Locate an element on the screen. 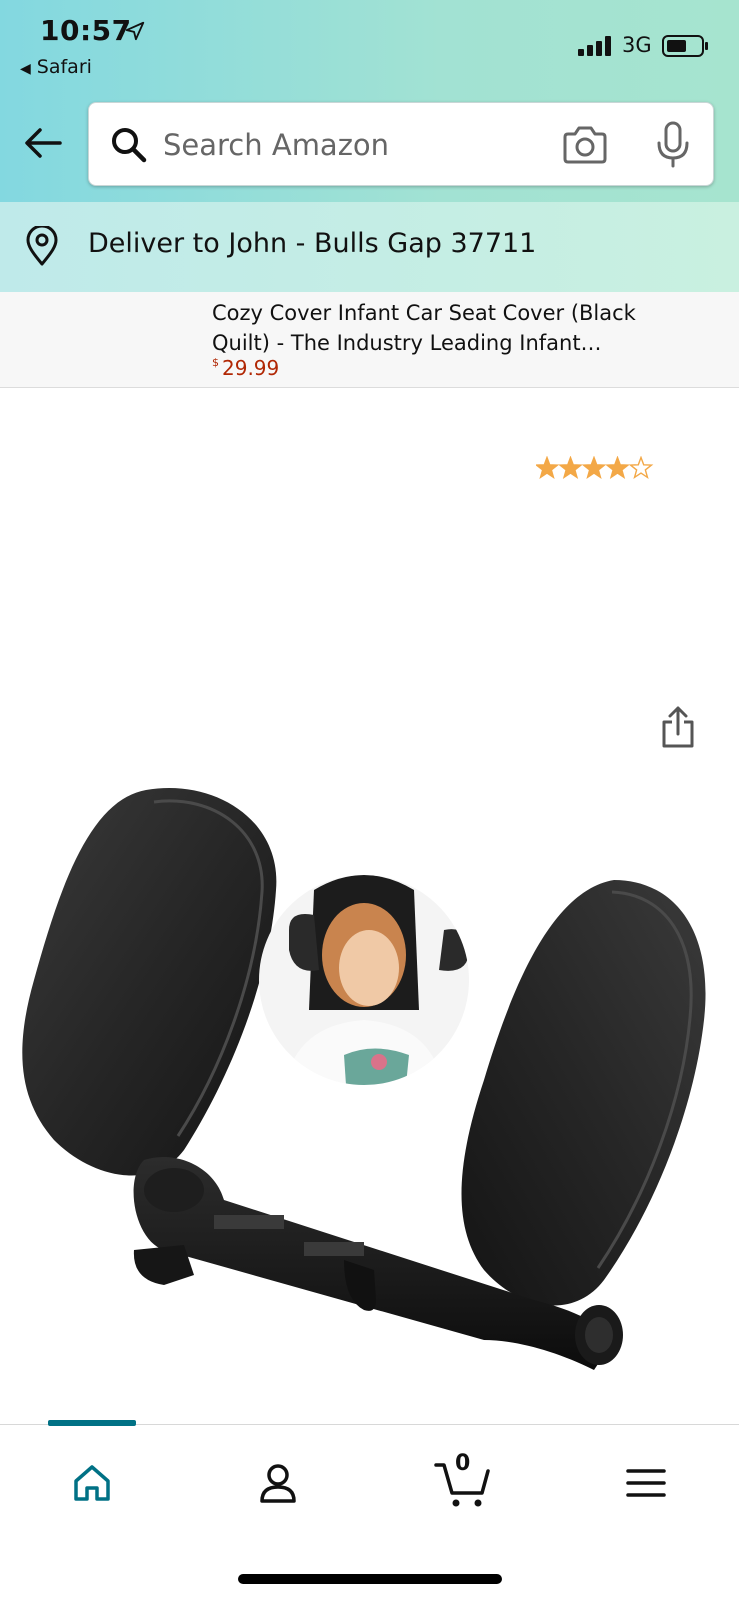  location-pin-icon is located at coordinates (42, 246).